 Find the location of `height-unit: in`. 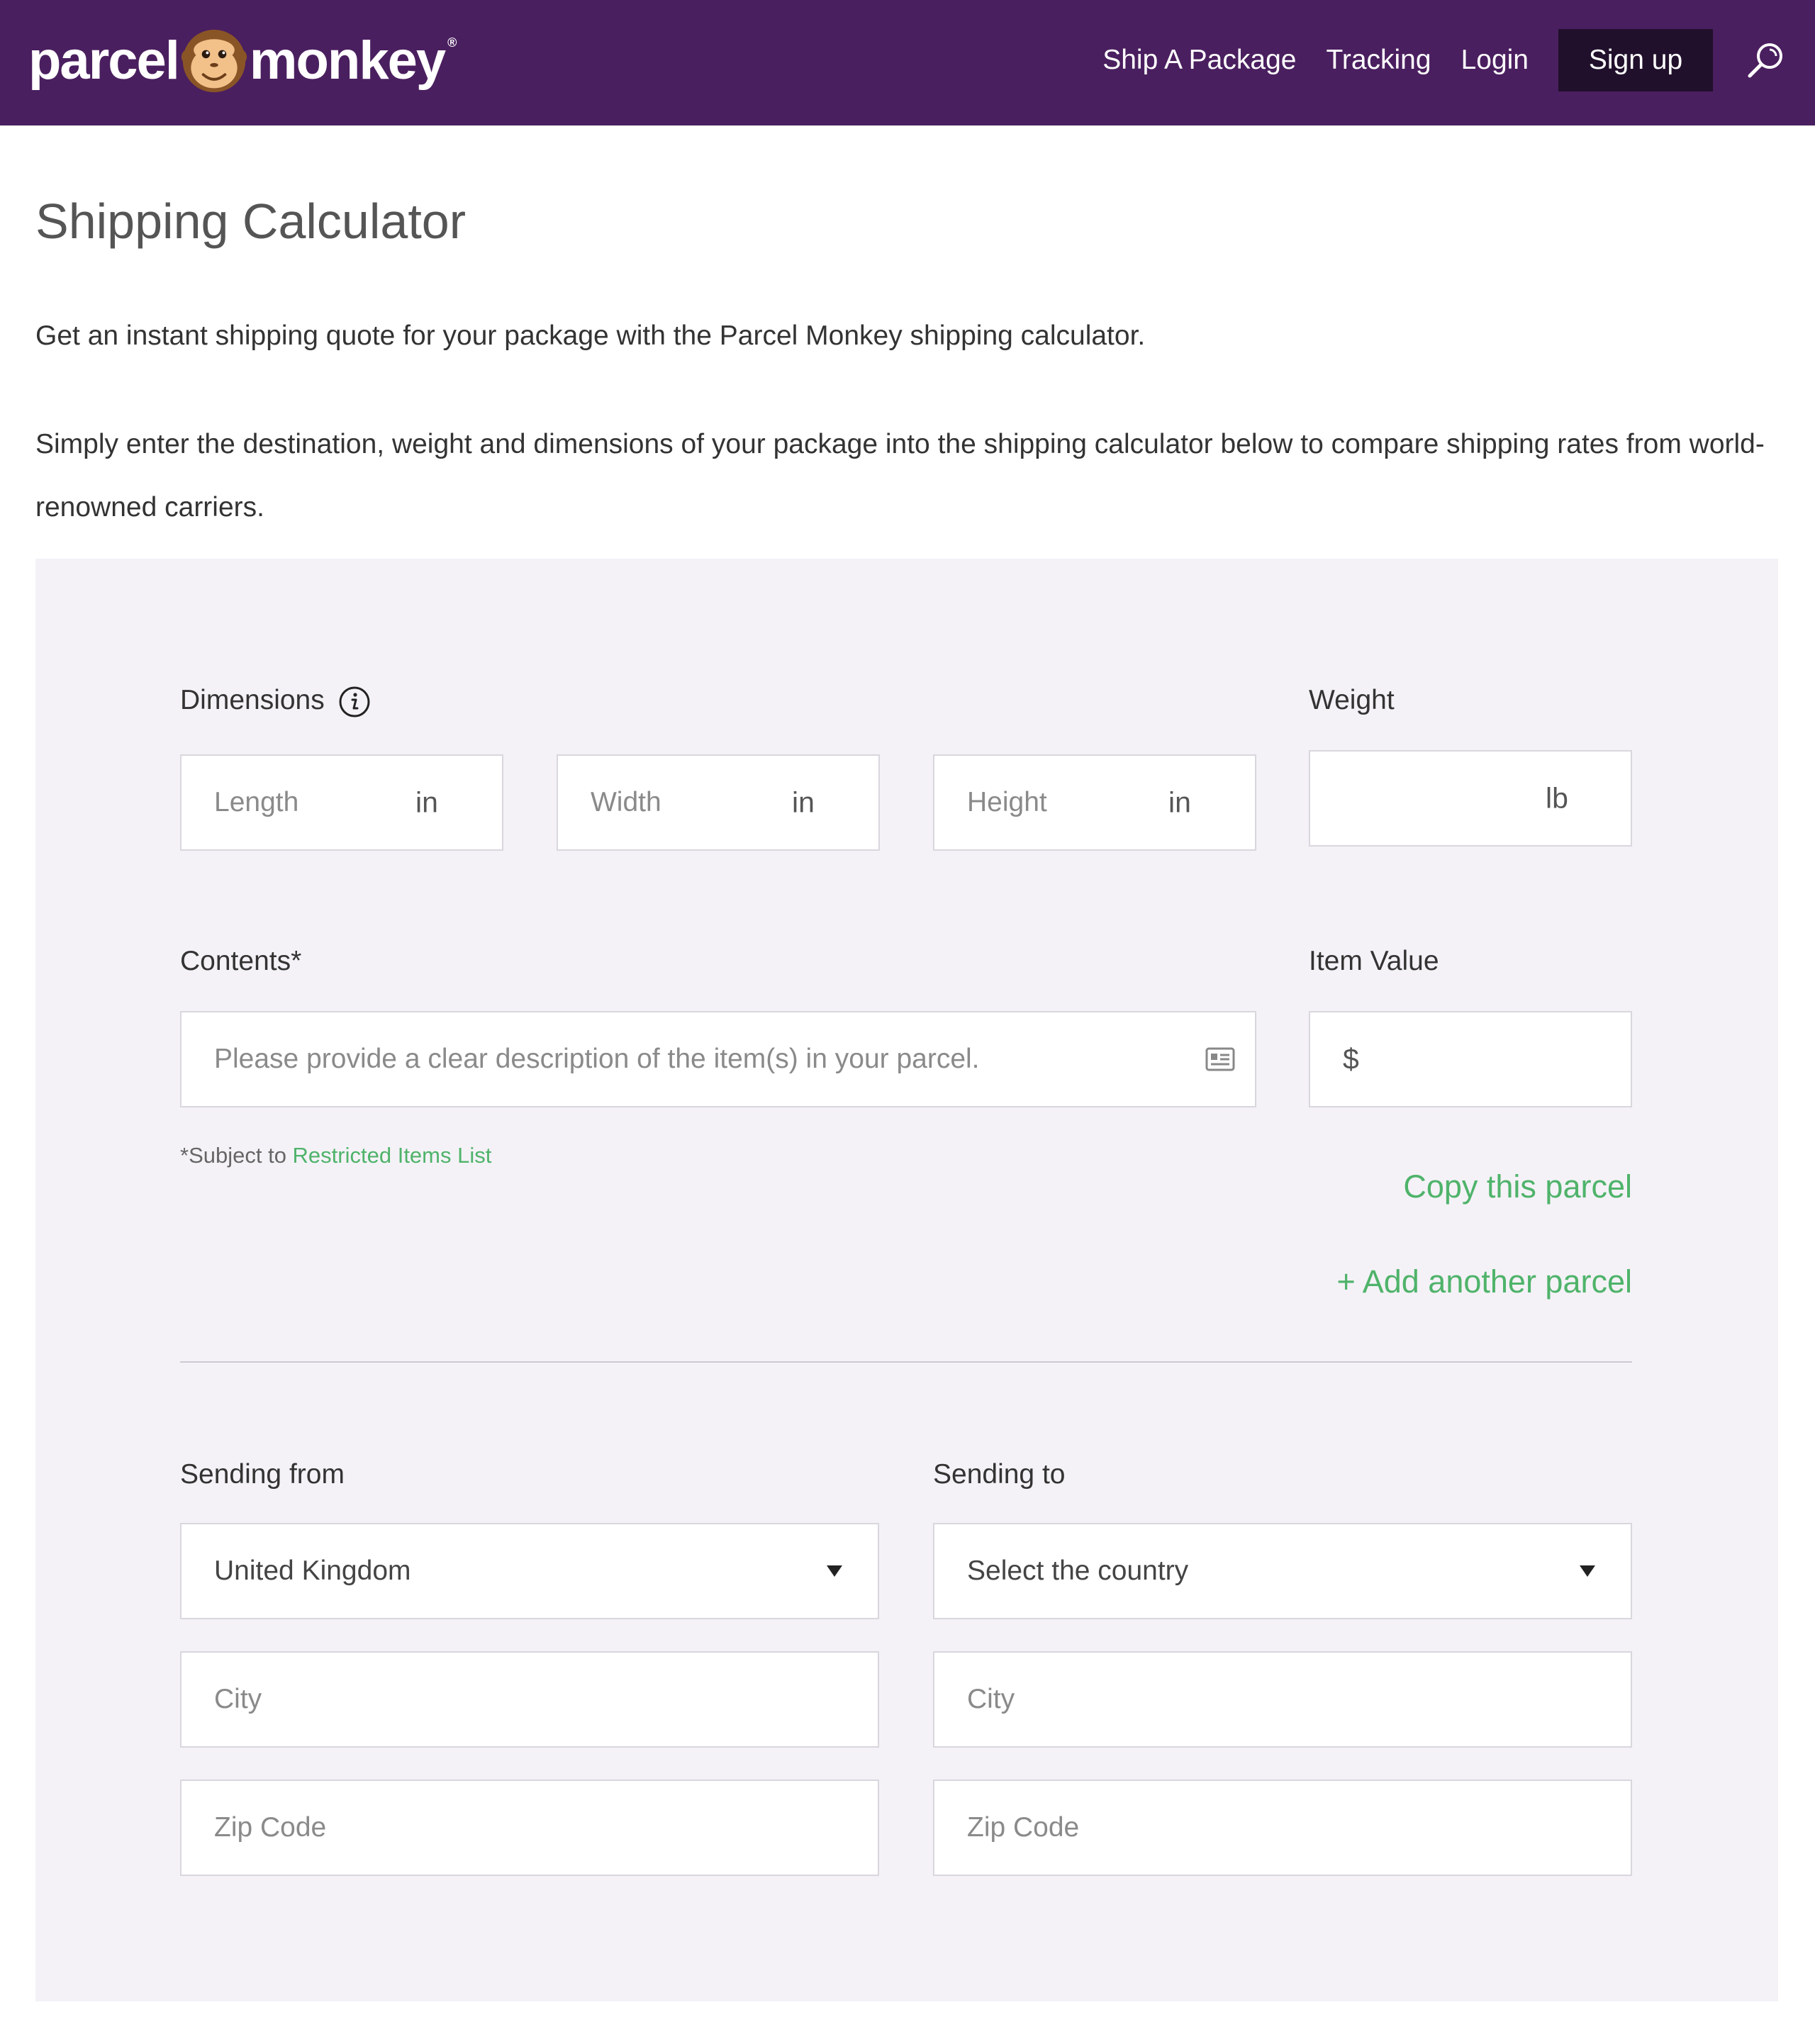

height-unit: in is located at coordinates (1179, 802).